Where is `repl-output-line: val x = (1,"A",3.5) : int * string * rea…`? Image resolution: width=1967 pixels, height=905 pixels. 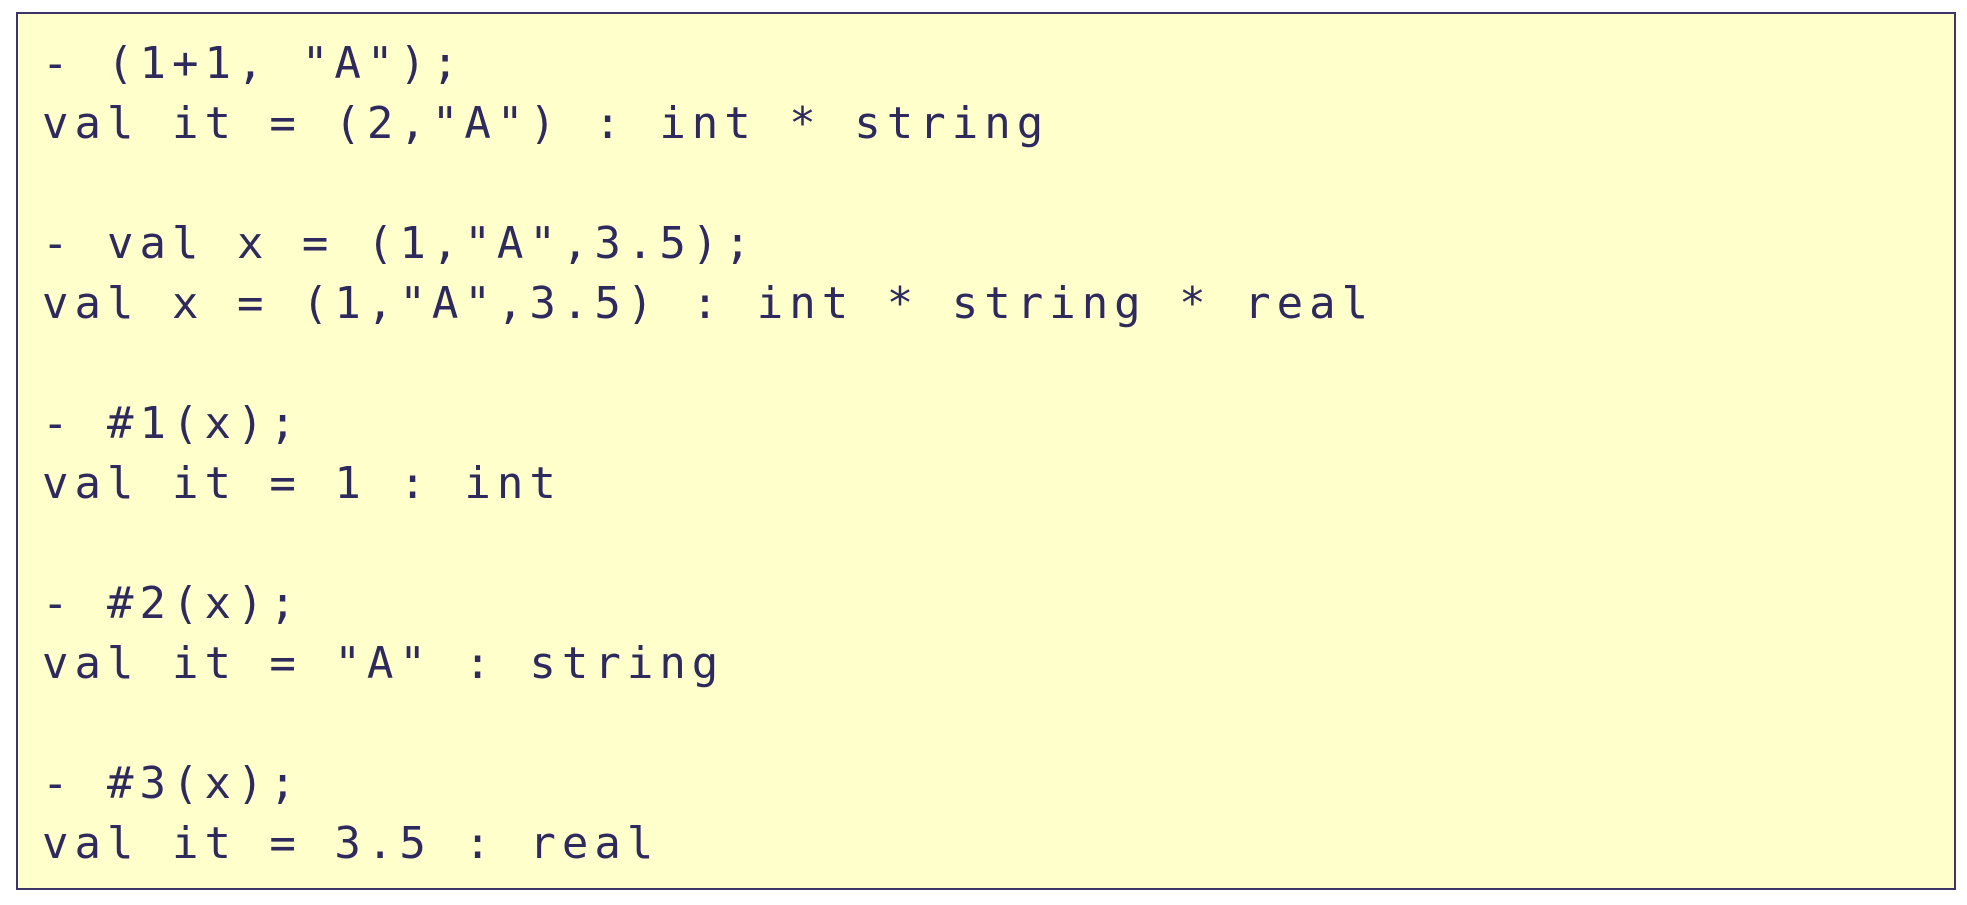 repl-output-line: val x = (1,"A",3.5) : int * string * rea… is located at coordinates (708, 303).